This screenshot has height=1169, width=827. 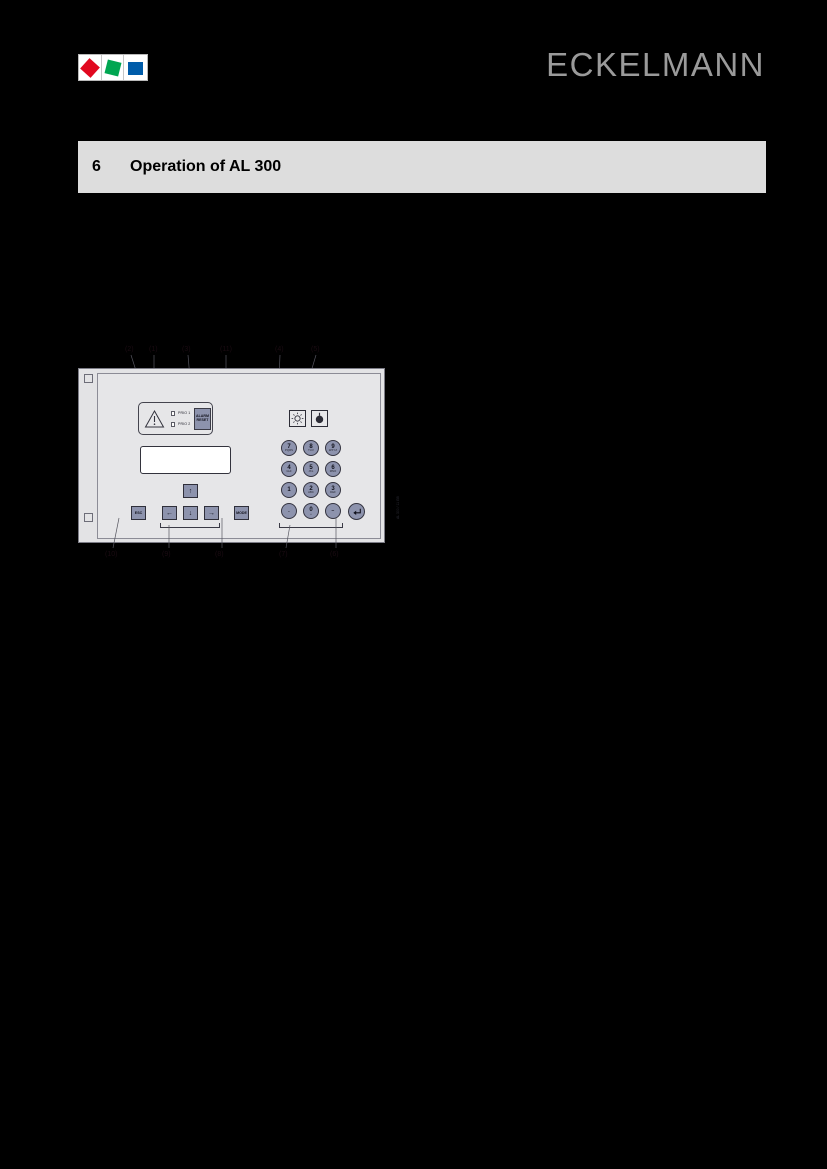 I want to click on callout-5: (5), so click(x=315, y=349).